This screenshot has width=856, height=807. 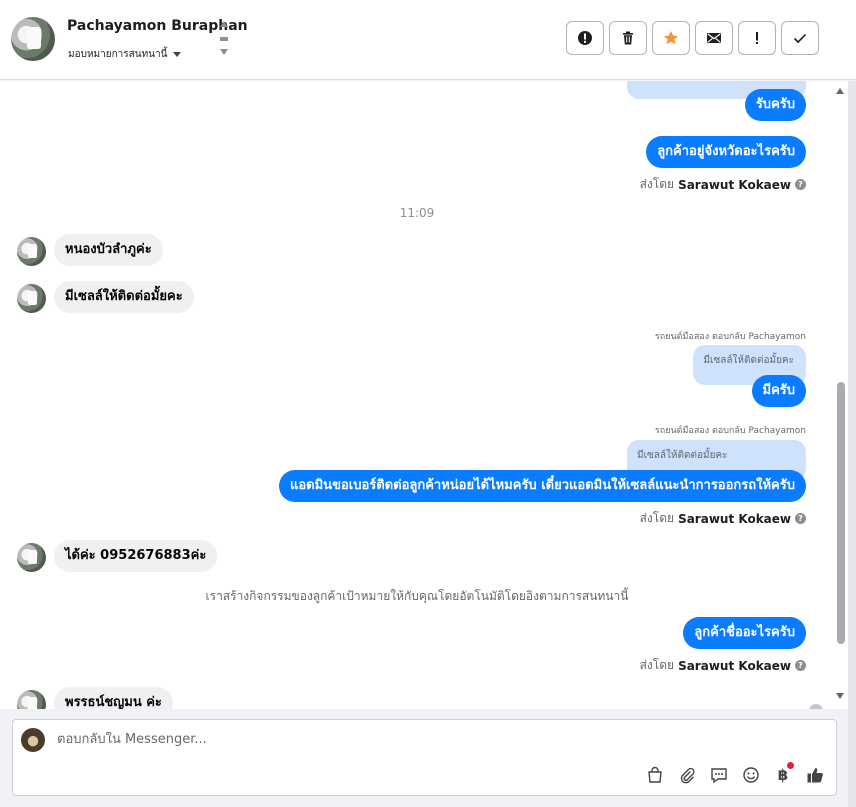 I want to click on shopping-bag-icon, so click(x=655, y=774).